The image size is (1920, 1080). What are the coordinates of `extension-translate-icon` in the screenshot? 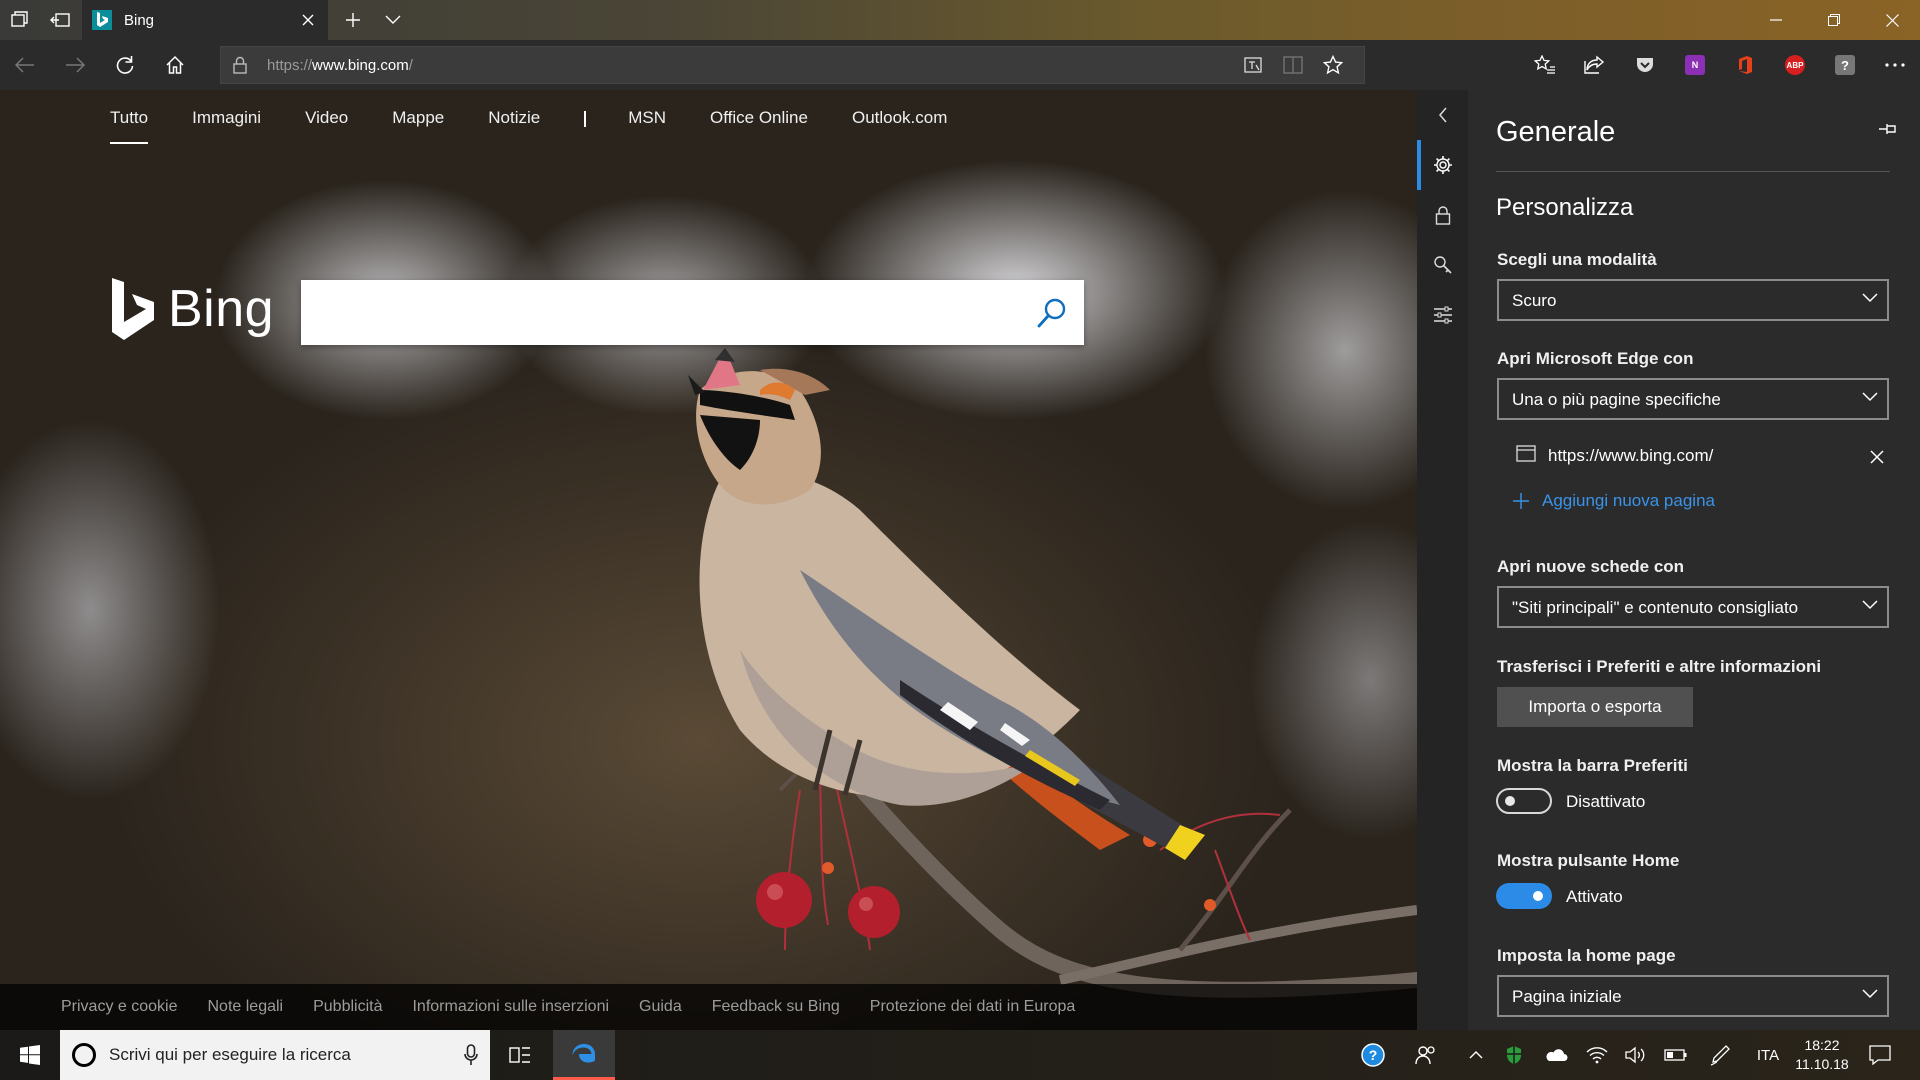 It's located at (1253, 65).